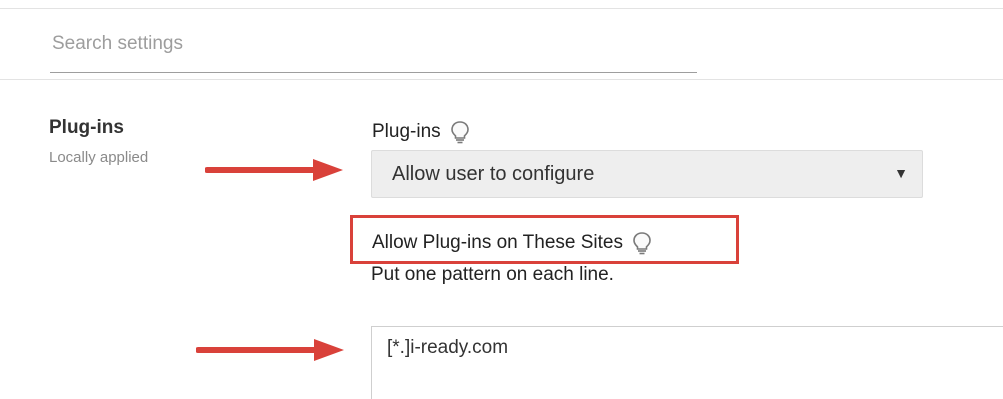  I want to click on allow-sites-help-text: Put one pattern on each line., so click(492, 274).